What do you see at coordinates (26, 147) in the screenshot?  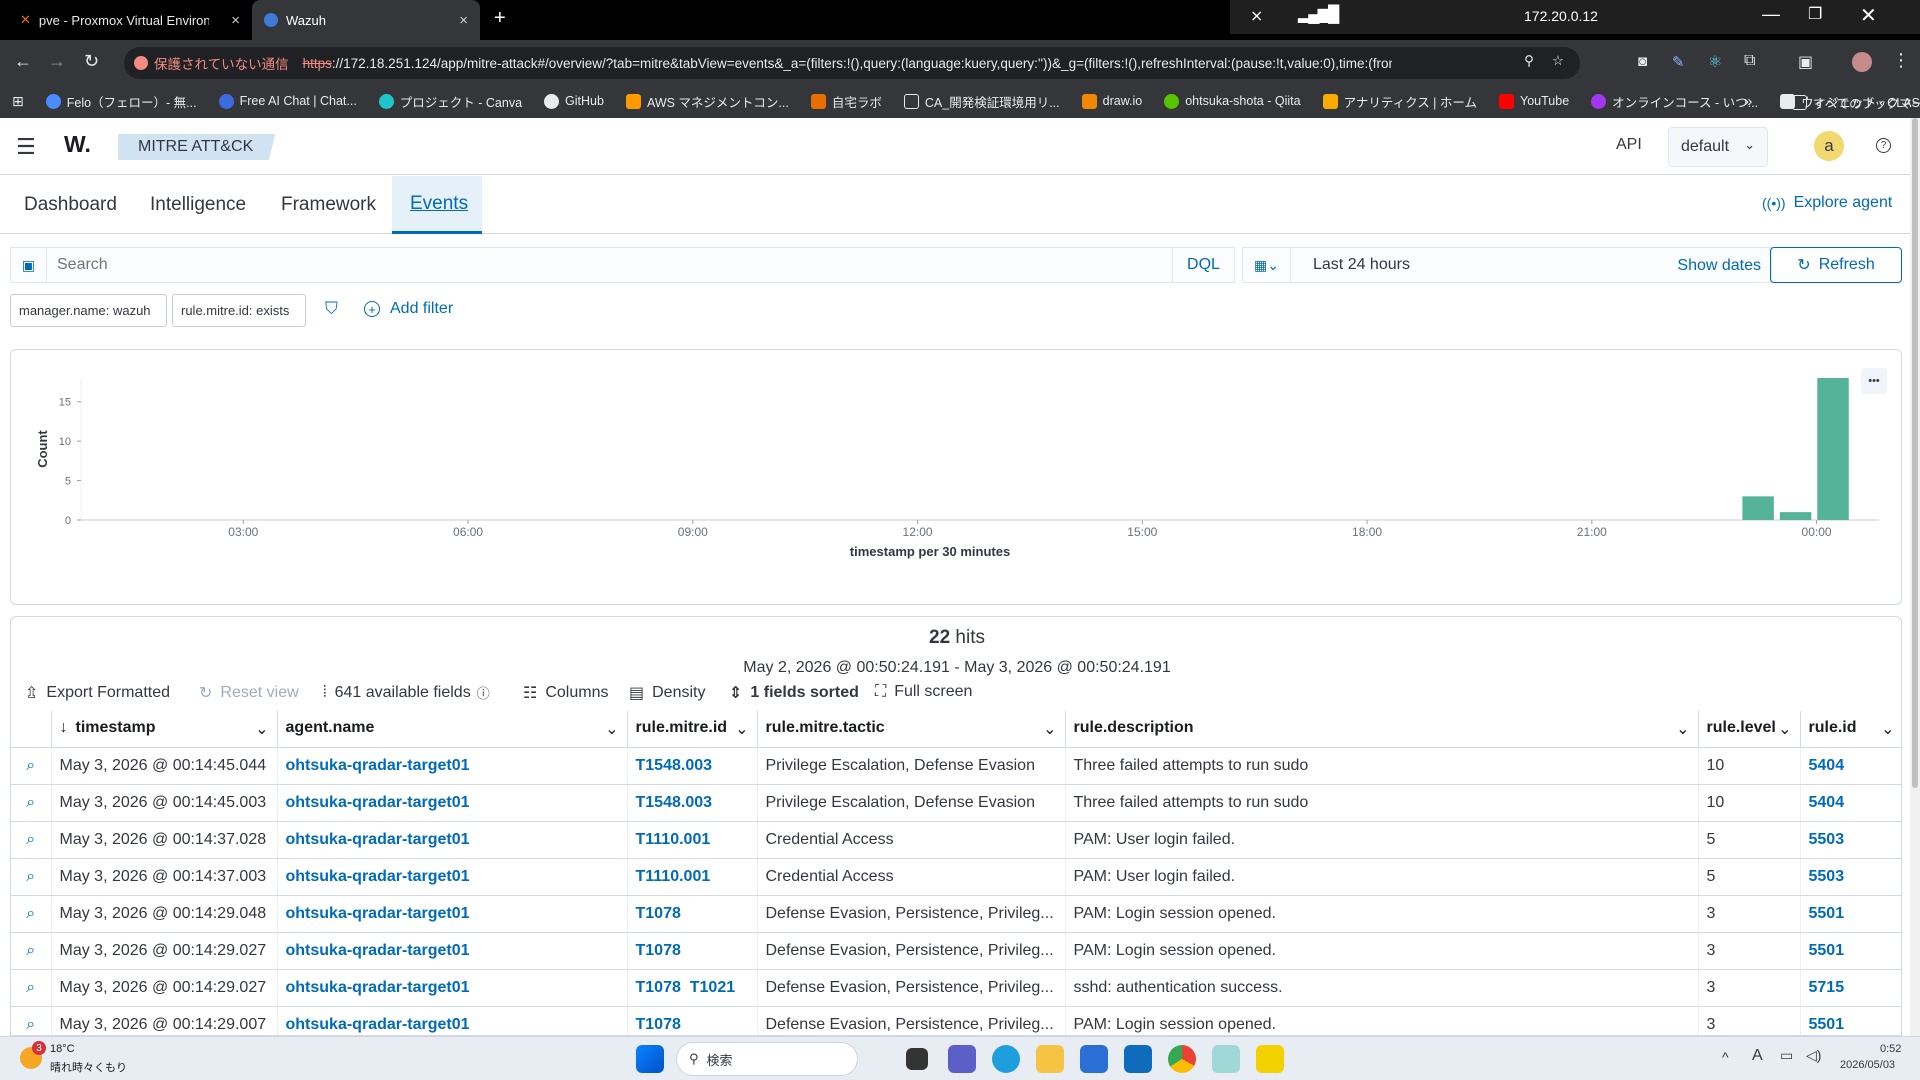 I see `hamburger-menu-icon: ☰` at bounding box center [26, 147].